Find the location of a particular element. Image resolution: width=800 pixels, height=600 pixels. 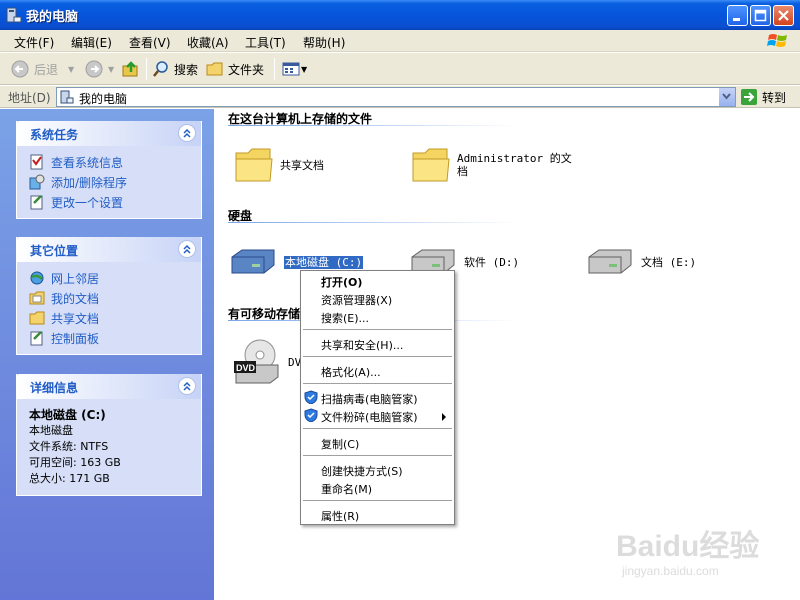

close-button is located at coordinates (783, 15).